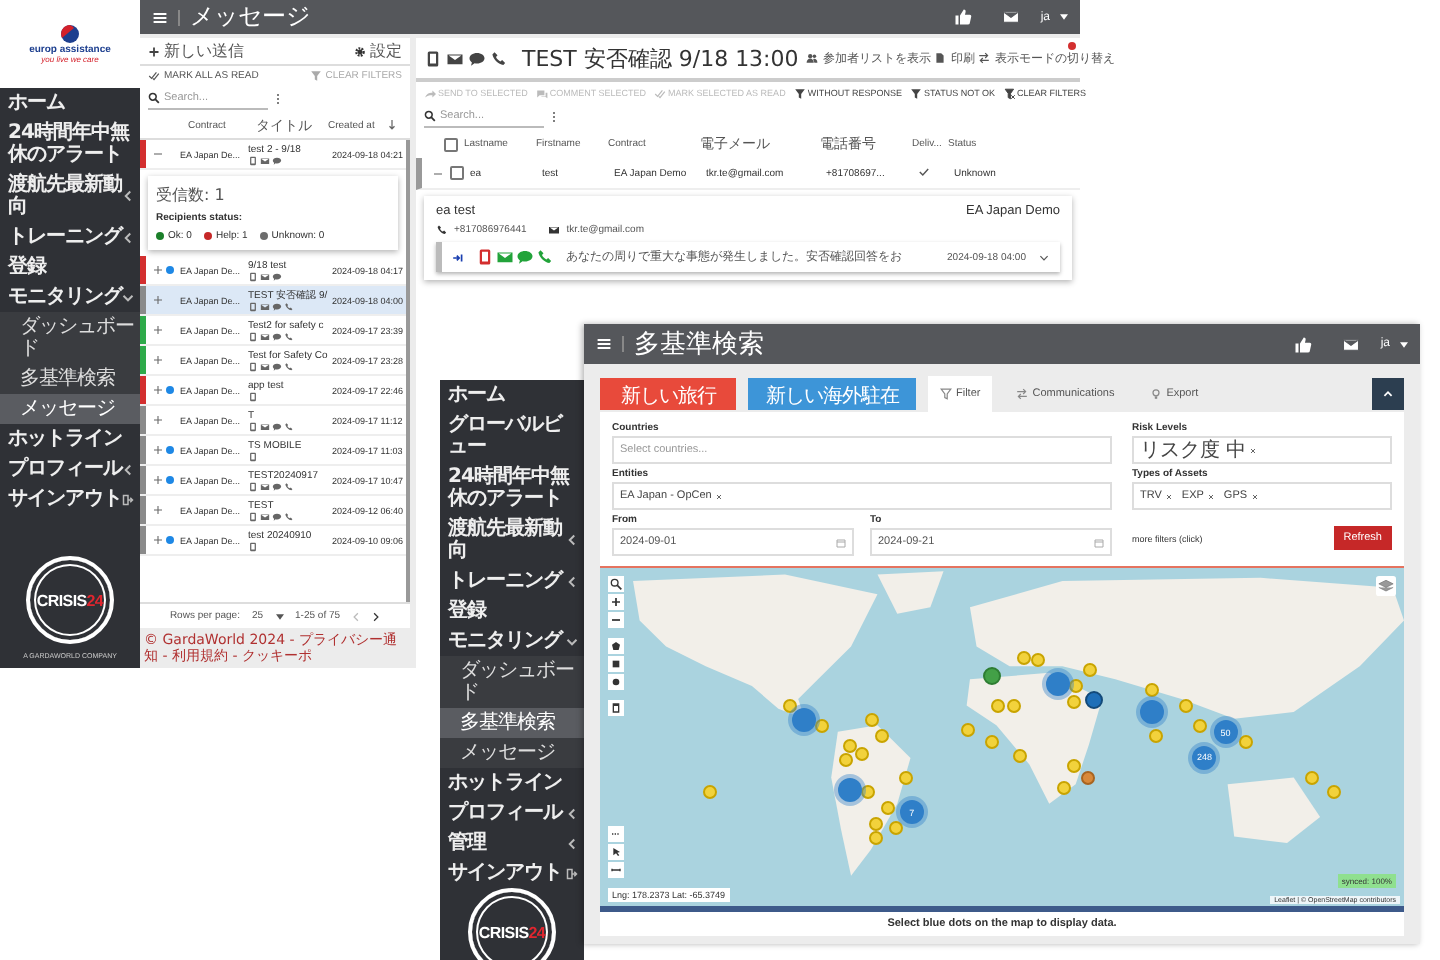 The image size is (1440, 960). Describe the element at coordinates (386, 51) in the screenshot. I see `settings-link: 設定` at that location.